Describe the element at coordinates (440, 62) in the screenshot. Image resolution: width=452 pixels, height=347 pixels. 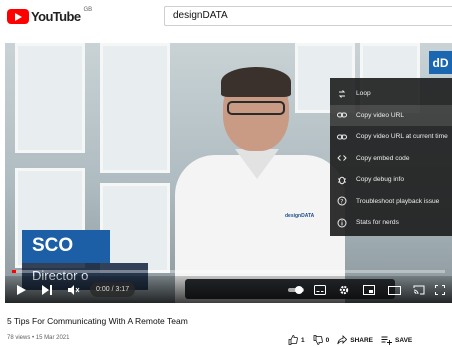
I see `channel-watermark: dD` at that location.